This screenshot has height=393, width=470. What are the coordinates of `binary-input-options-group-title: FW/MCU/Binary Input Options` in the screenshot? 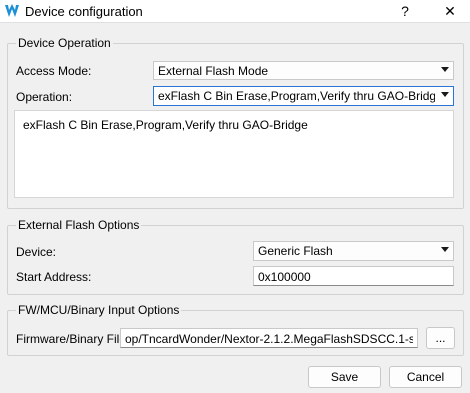 It's located at (99, 310).